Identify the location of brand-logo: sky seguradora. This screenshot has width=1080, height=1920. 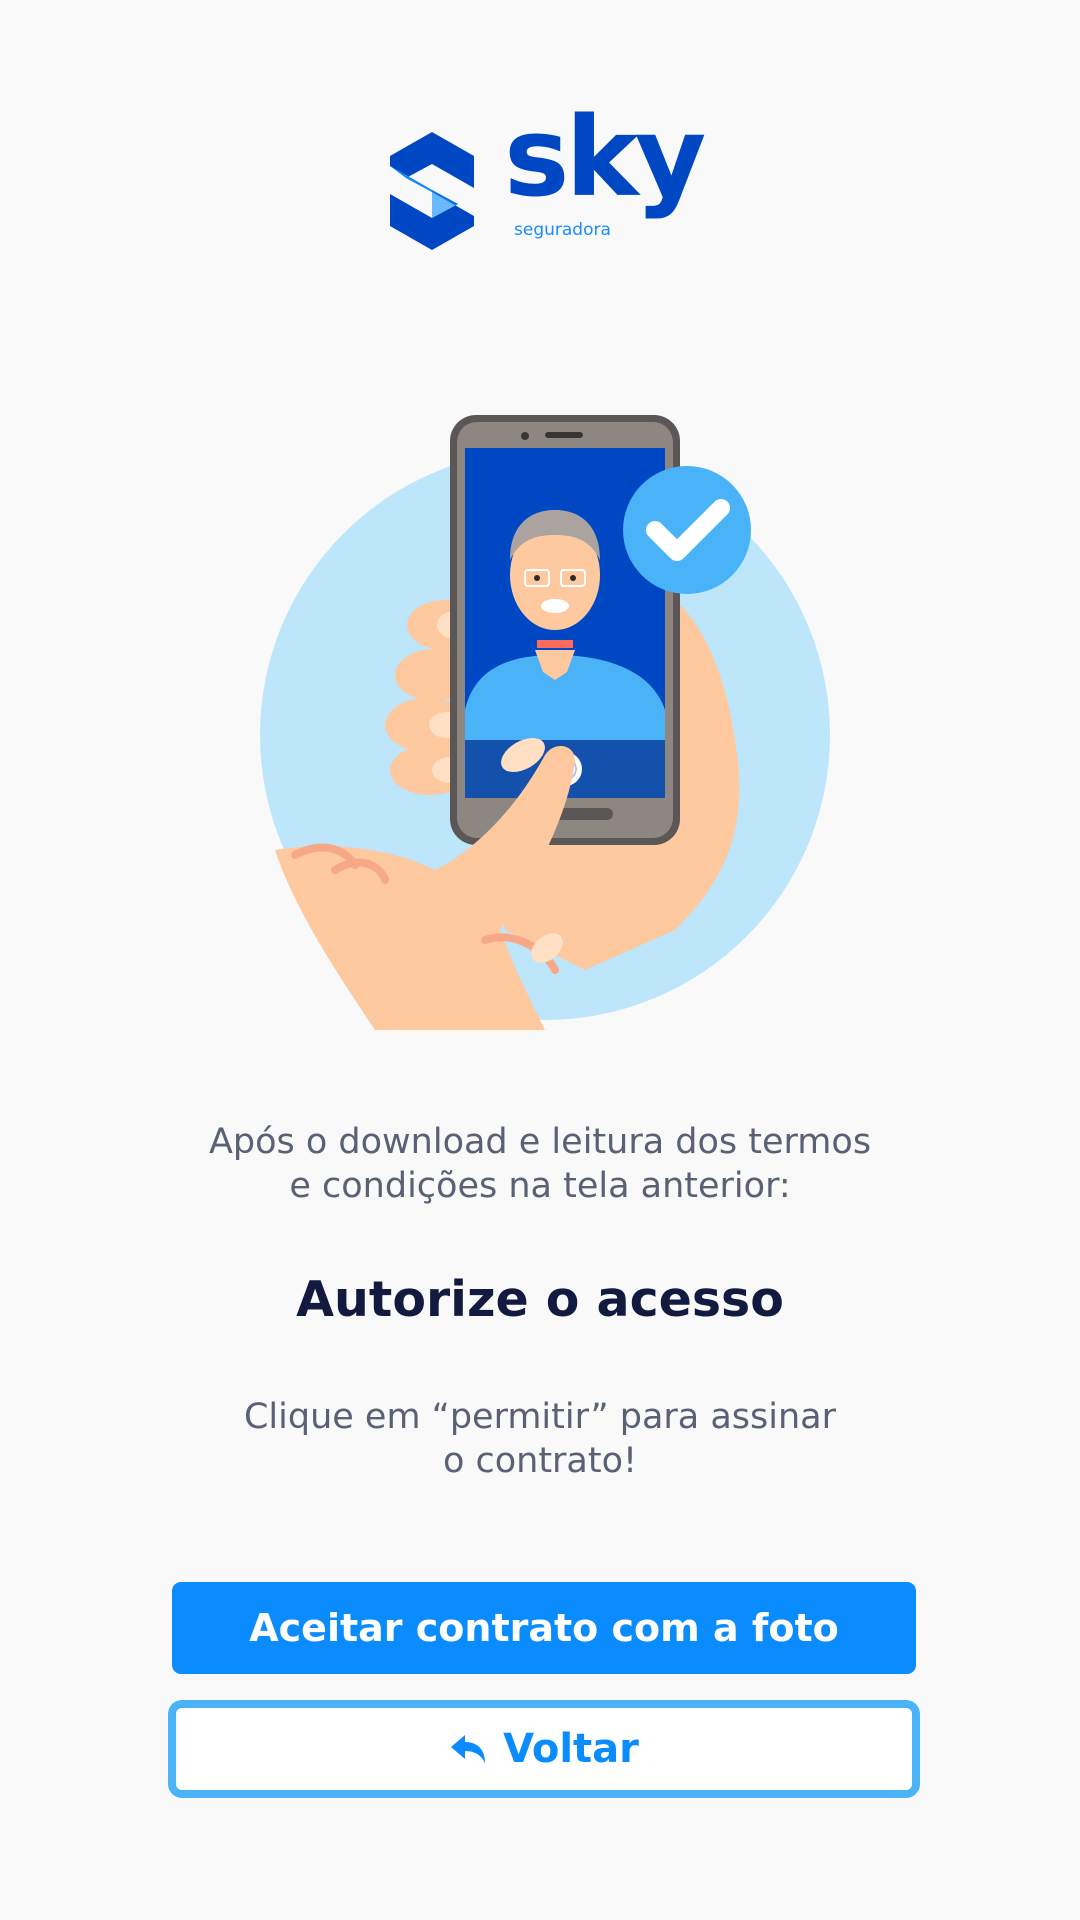
(546, 178).